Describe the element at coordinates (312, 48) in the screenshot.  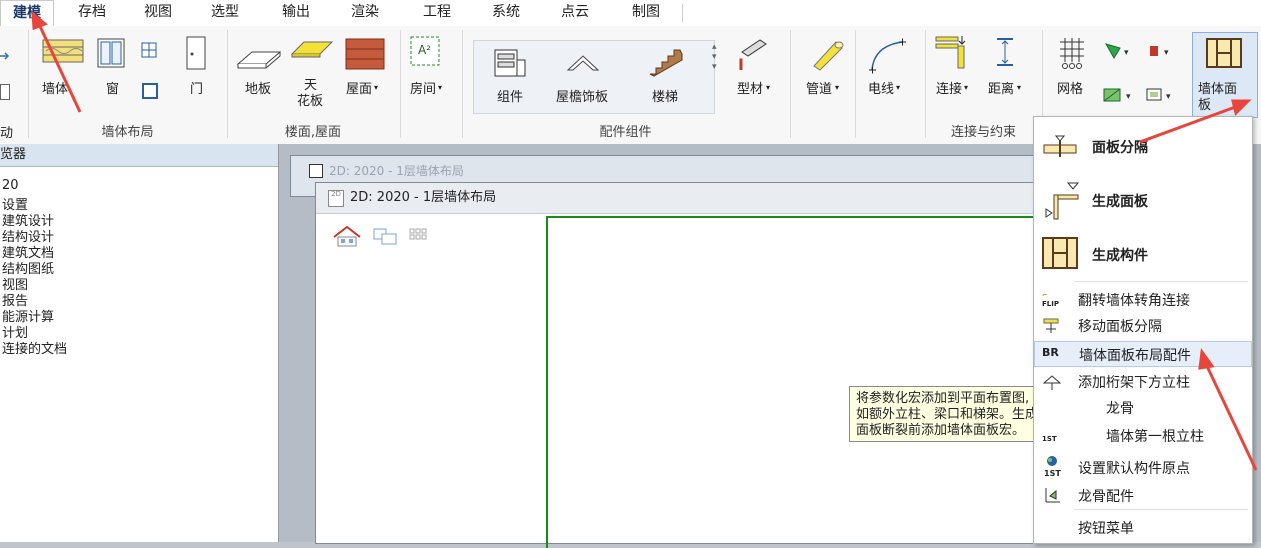
I see `ceiling-icon` at that location.